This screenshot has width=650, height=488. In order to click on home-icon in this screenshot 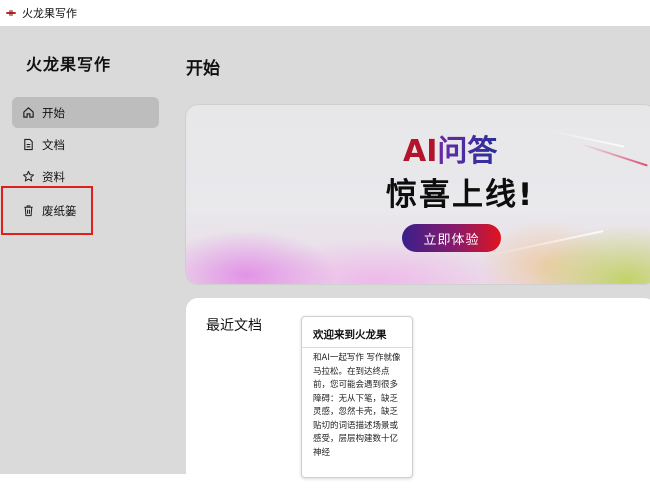, I will do `click(28, 113)`.